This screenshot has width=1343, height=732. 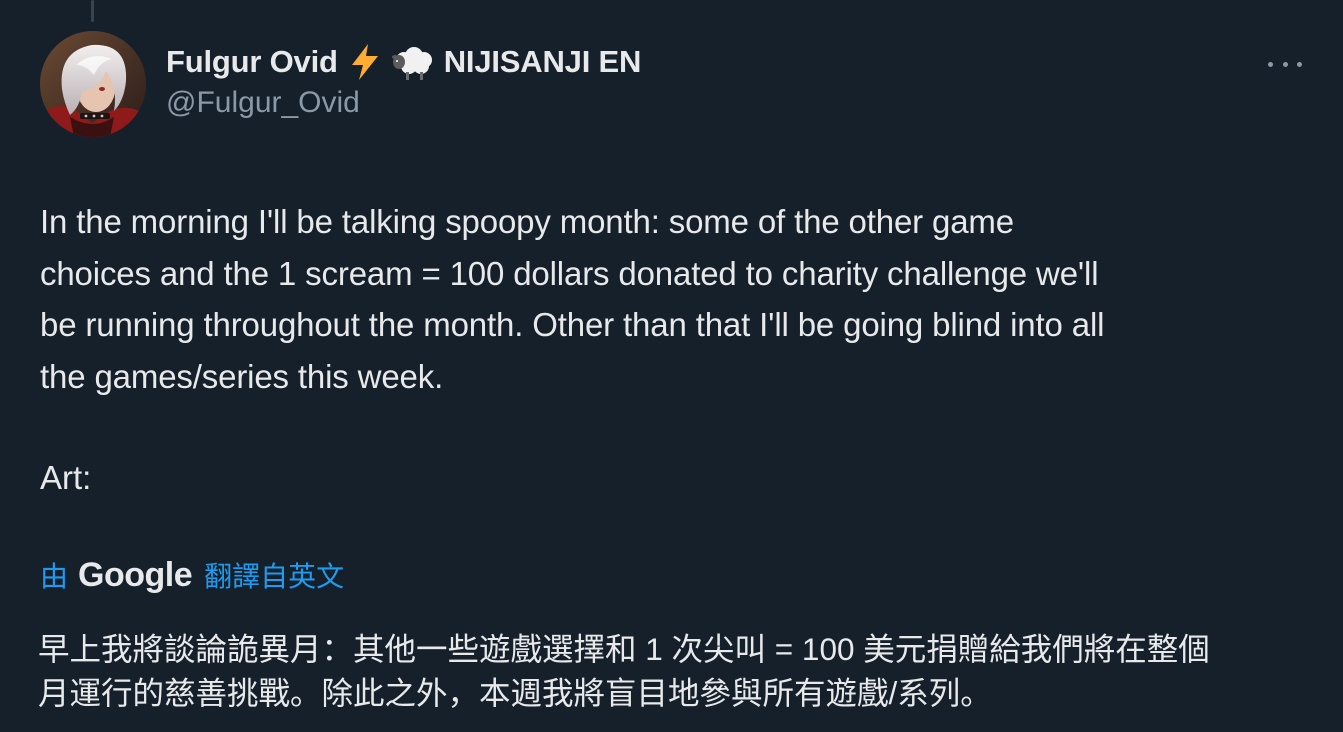 What do you see at coordinates (242, 376) in the screenshot?
I see `tweet-text-line: the games/series this week.` at bounding box center [242, 376].